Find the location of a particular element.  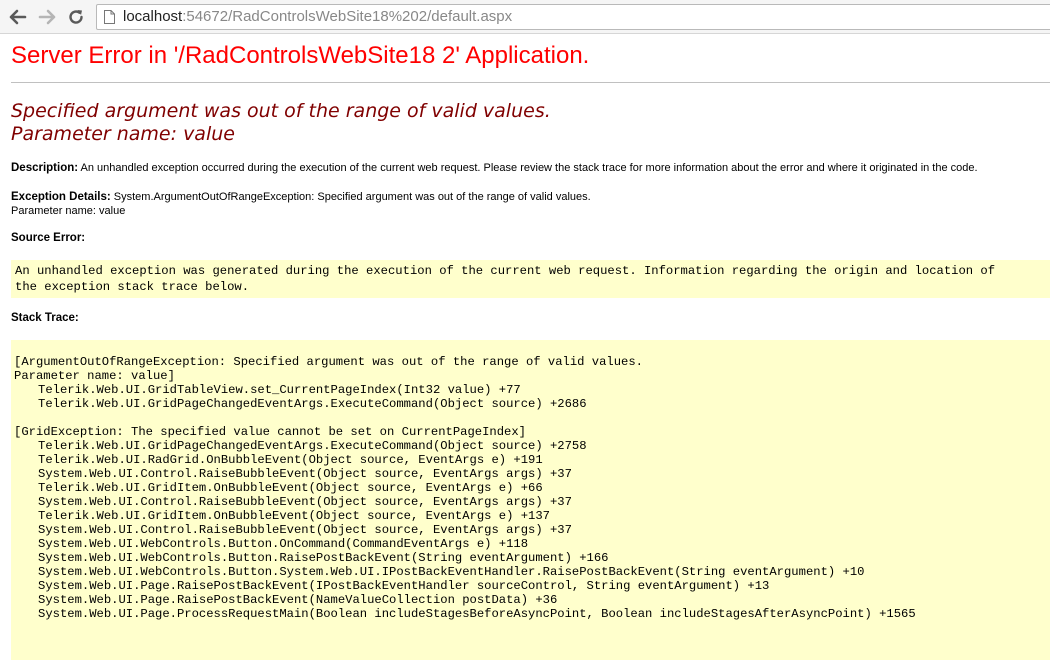

stack-trace-spacer is located at coordinates (530, 418).